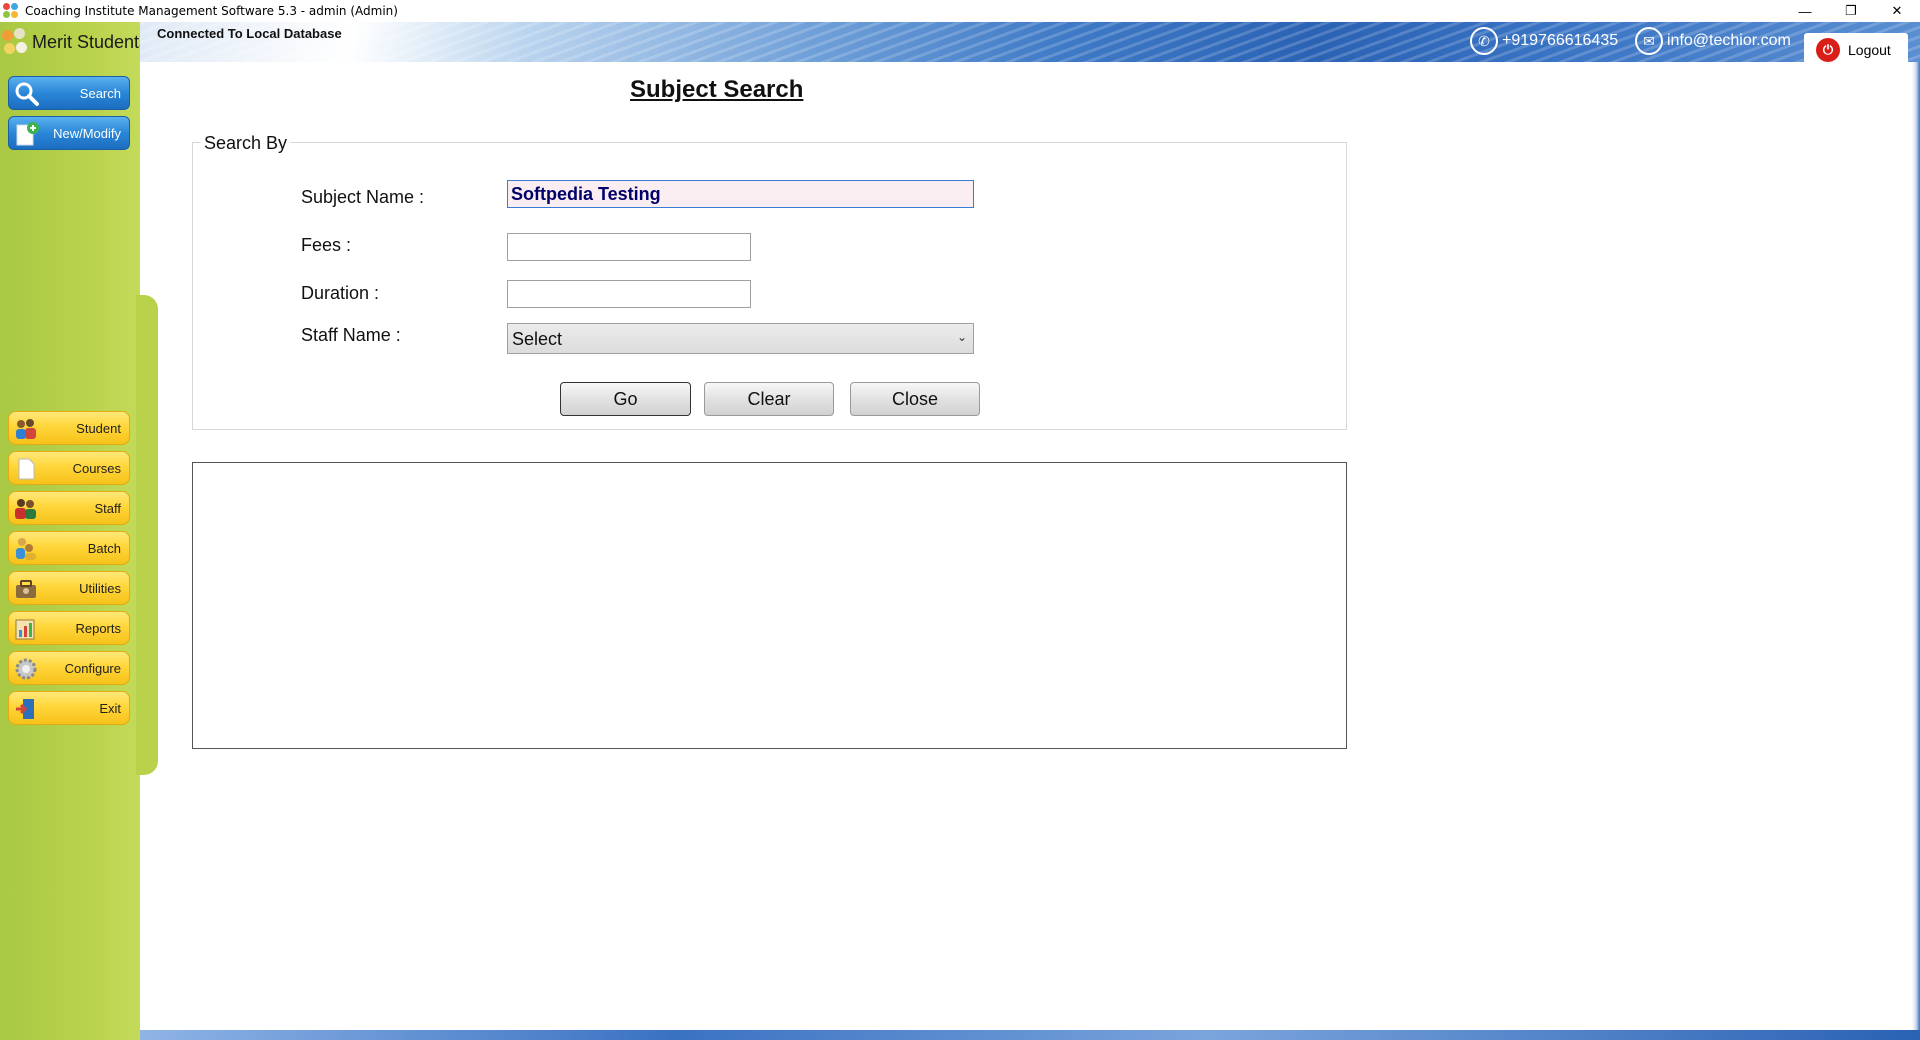 The height and width of the screenshot is (1040, 1920). I want to click on sidebar-item-label: Staff, so click(107, 508).